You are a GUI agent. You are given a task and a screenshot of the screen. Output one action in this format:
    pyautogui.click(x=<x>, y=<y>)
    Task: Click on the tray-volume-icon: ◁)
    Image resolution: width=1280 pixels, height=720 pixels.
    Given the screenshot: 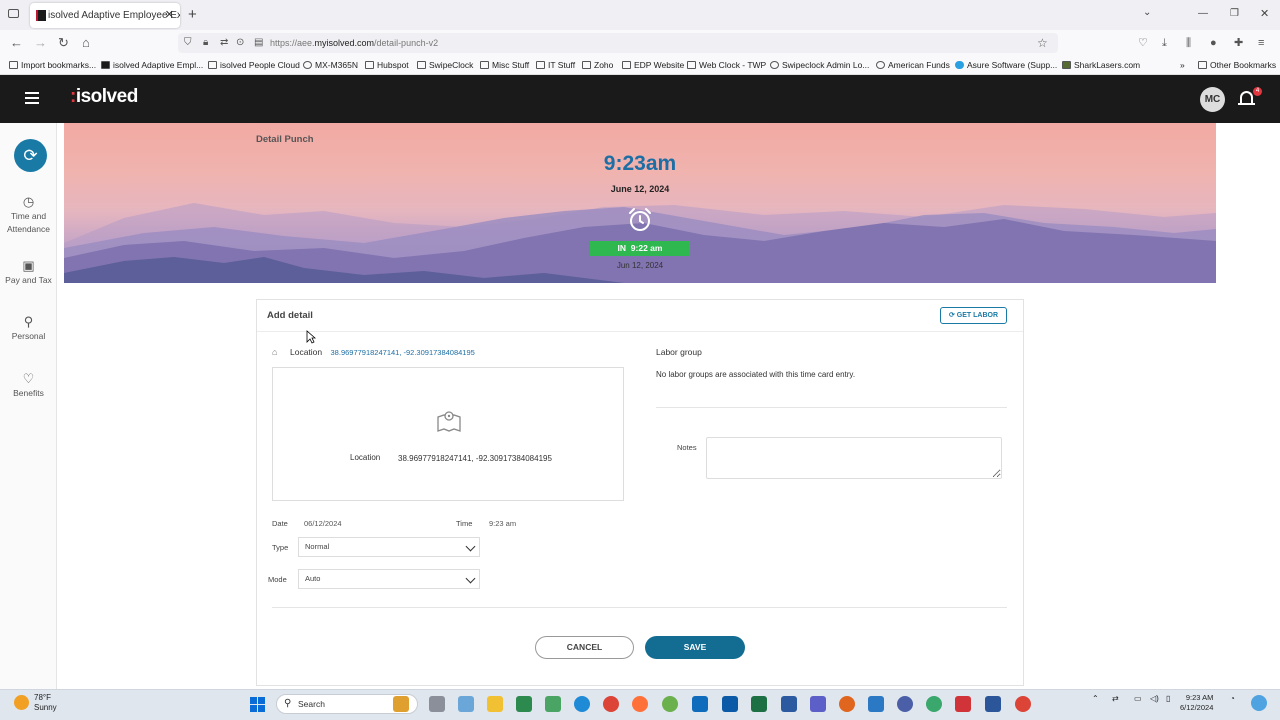 What is the action you would take?
    pyautogui.click(x=1154, y=698)
    